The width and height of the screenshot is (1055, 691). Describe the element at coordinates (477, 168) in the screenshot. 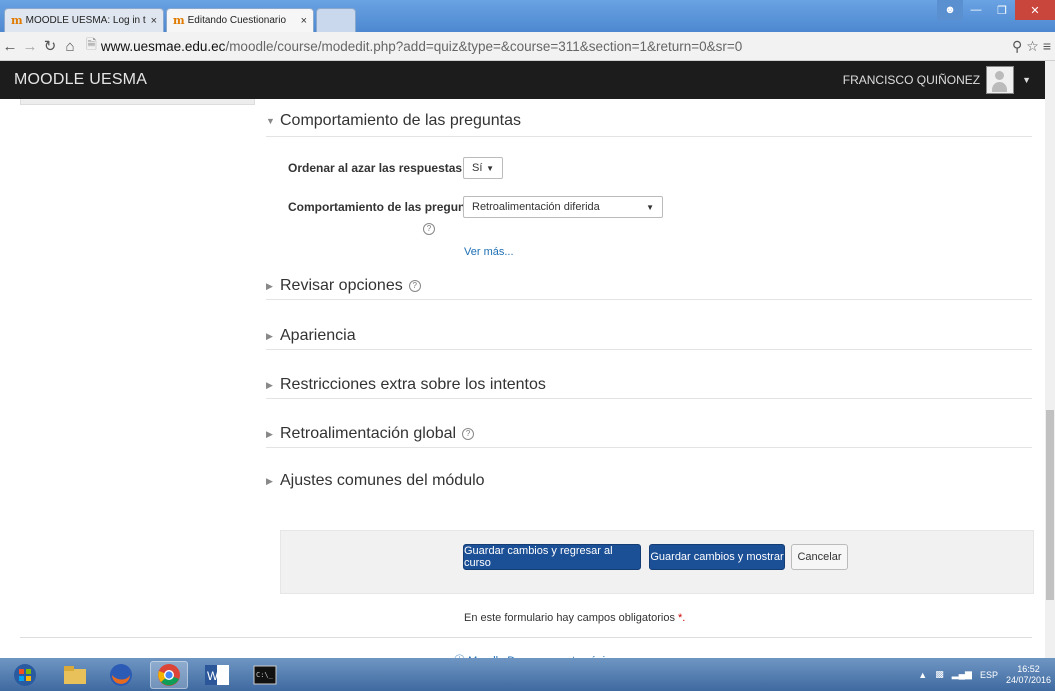

I see `shuffle-value: Sí` at that location.